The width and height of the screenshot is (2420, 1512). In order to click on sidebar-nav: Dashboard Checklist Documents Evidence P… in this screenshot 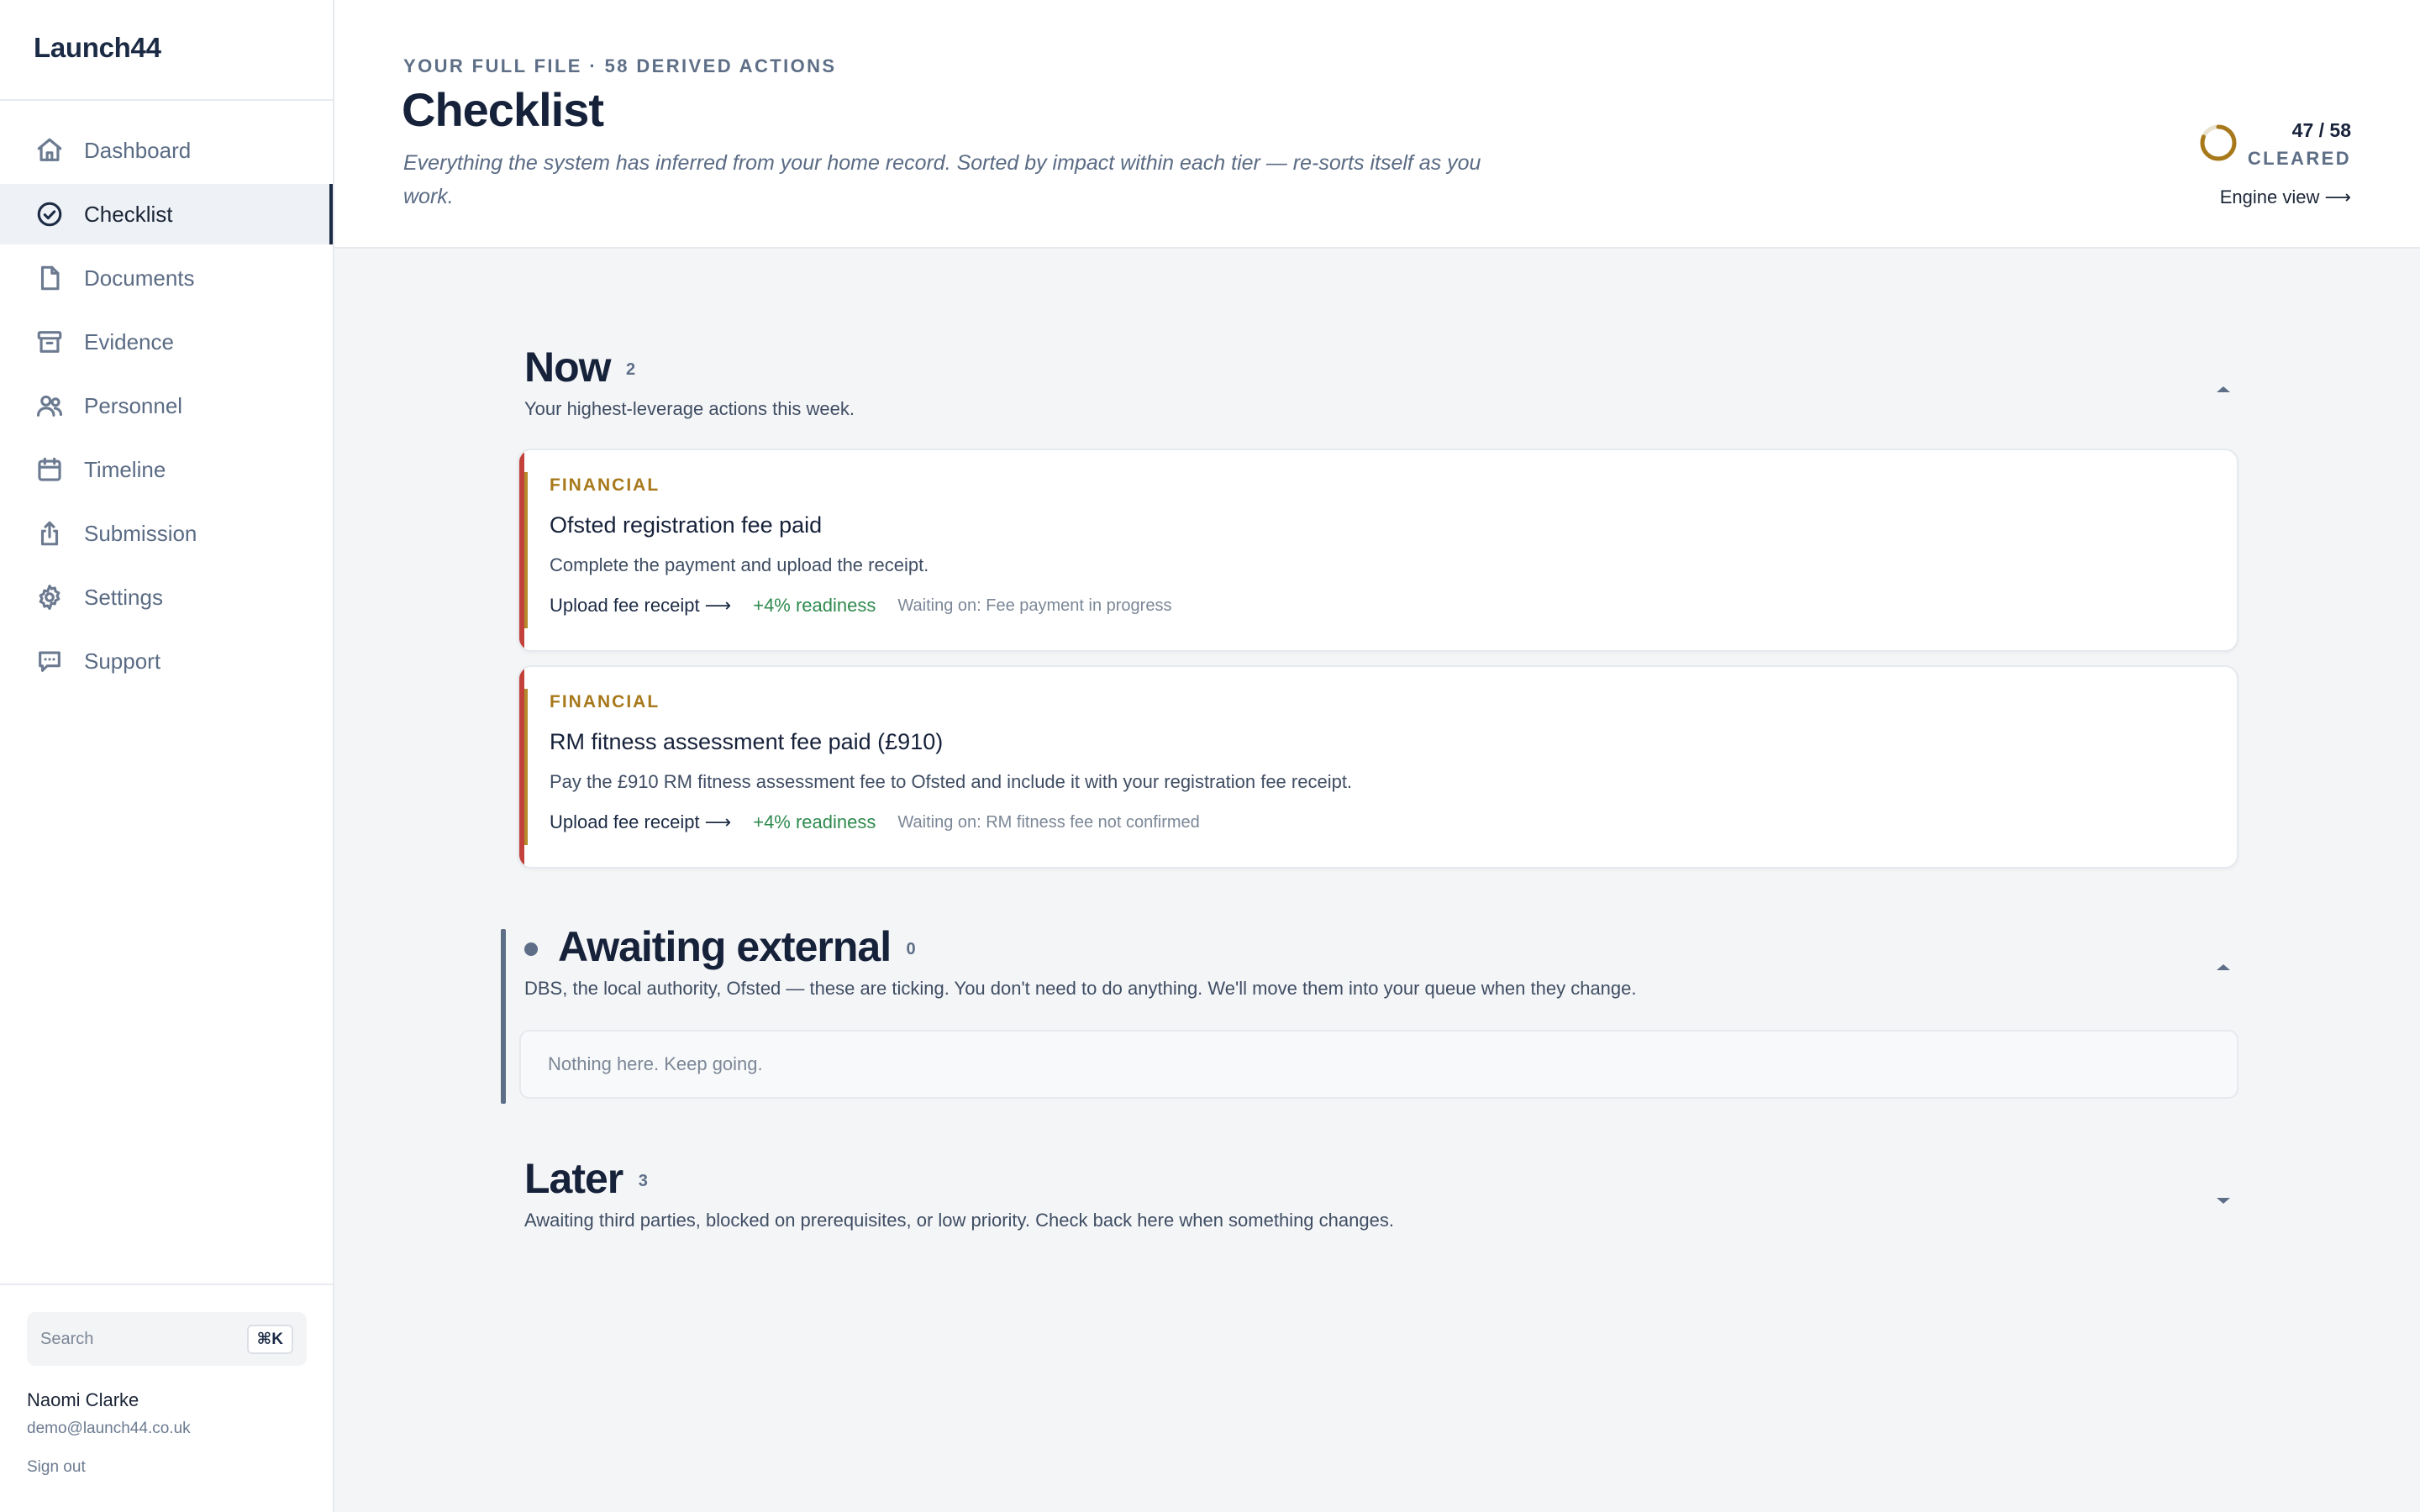, I will do `click(166, 407)`.